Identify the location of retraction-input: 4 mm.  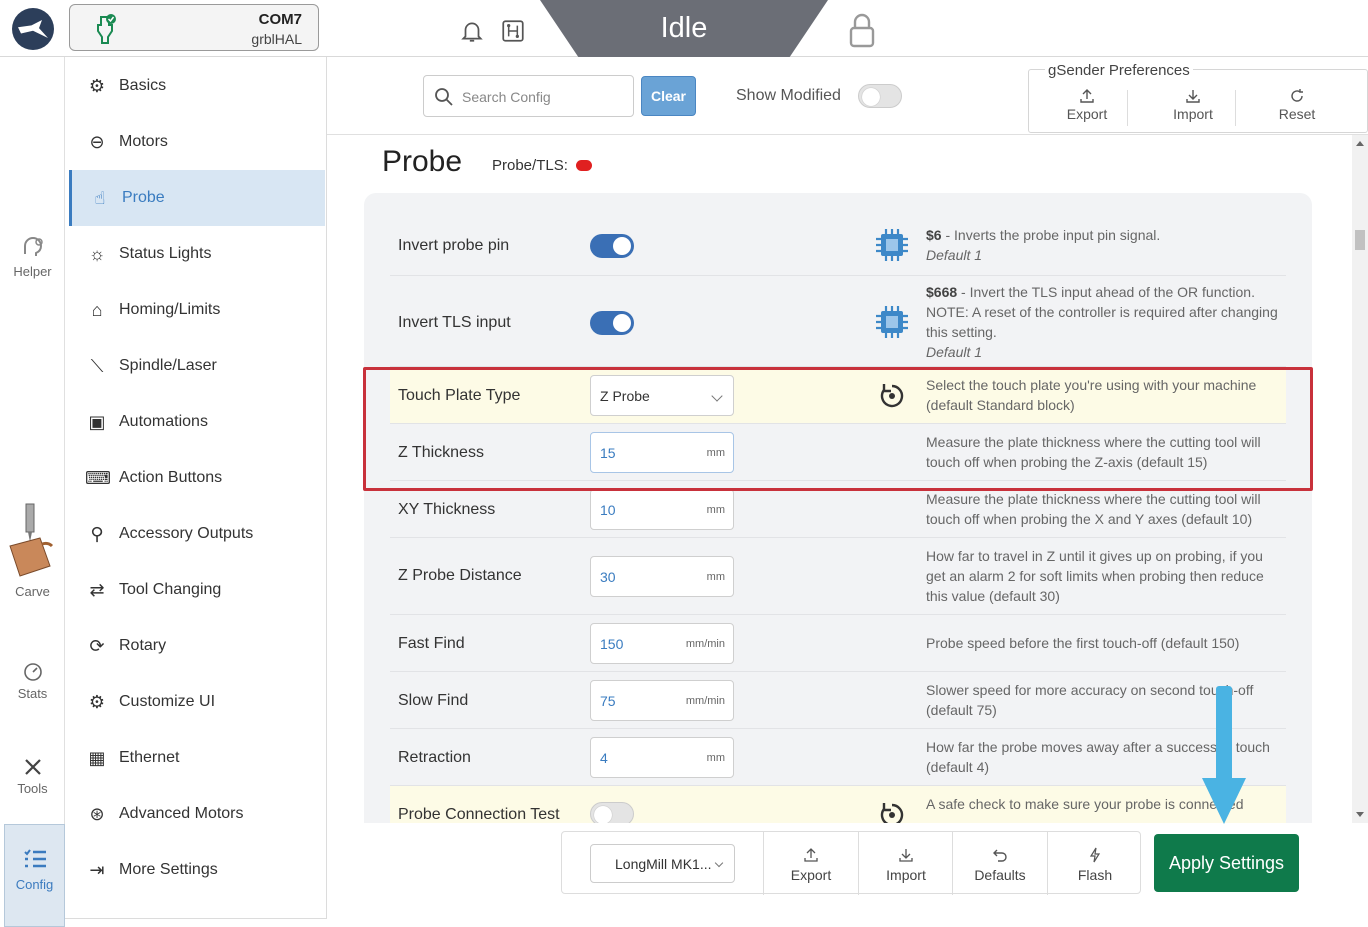
(662, 757).